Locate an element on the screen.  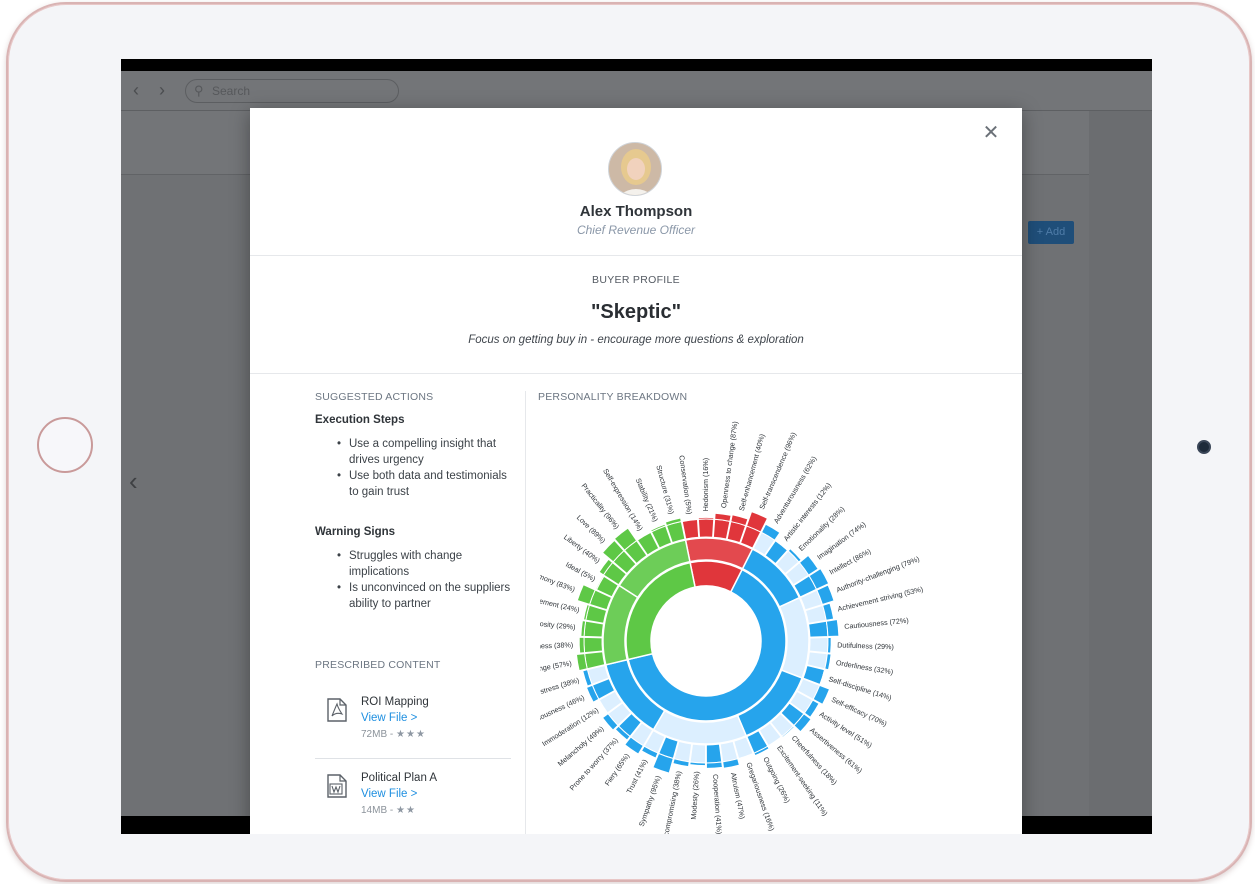
sunburst-label: Excitement-seeking (11%) is located at coordinates (802, 781).